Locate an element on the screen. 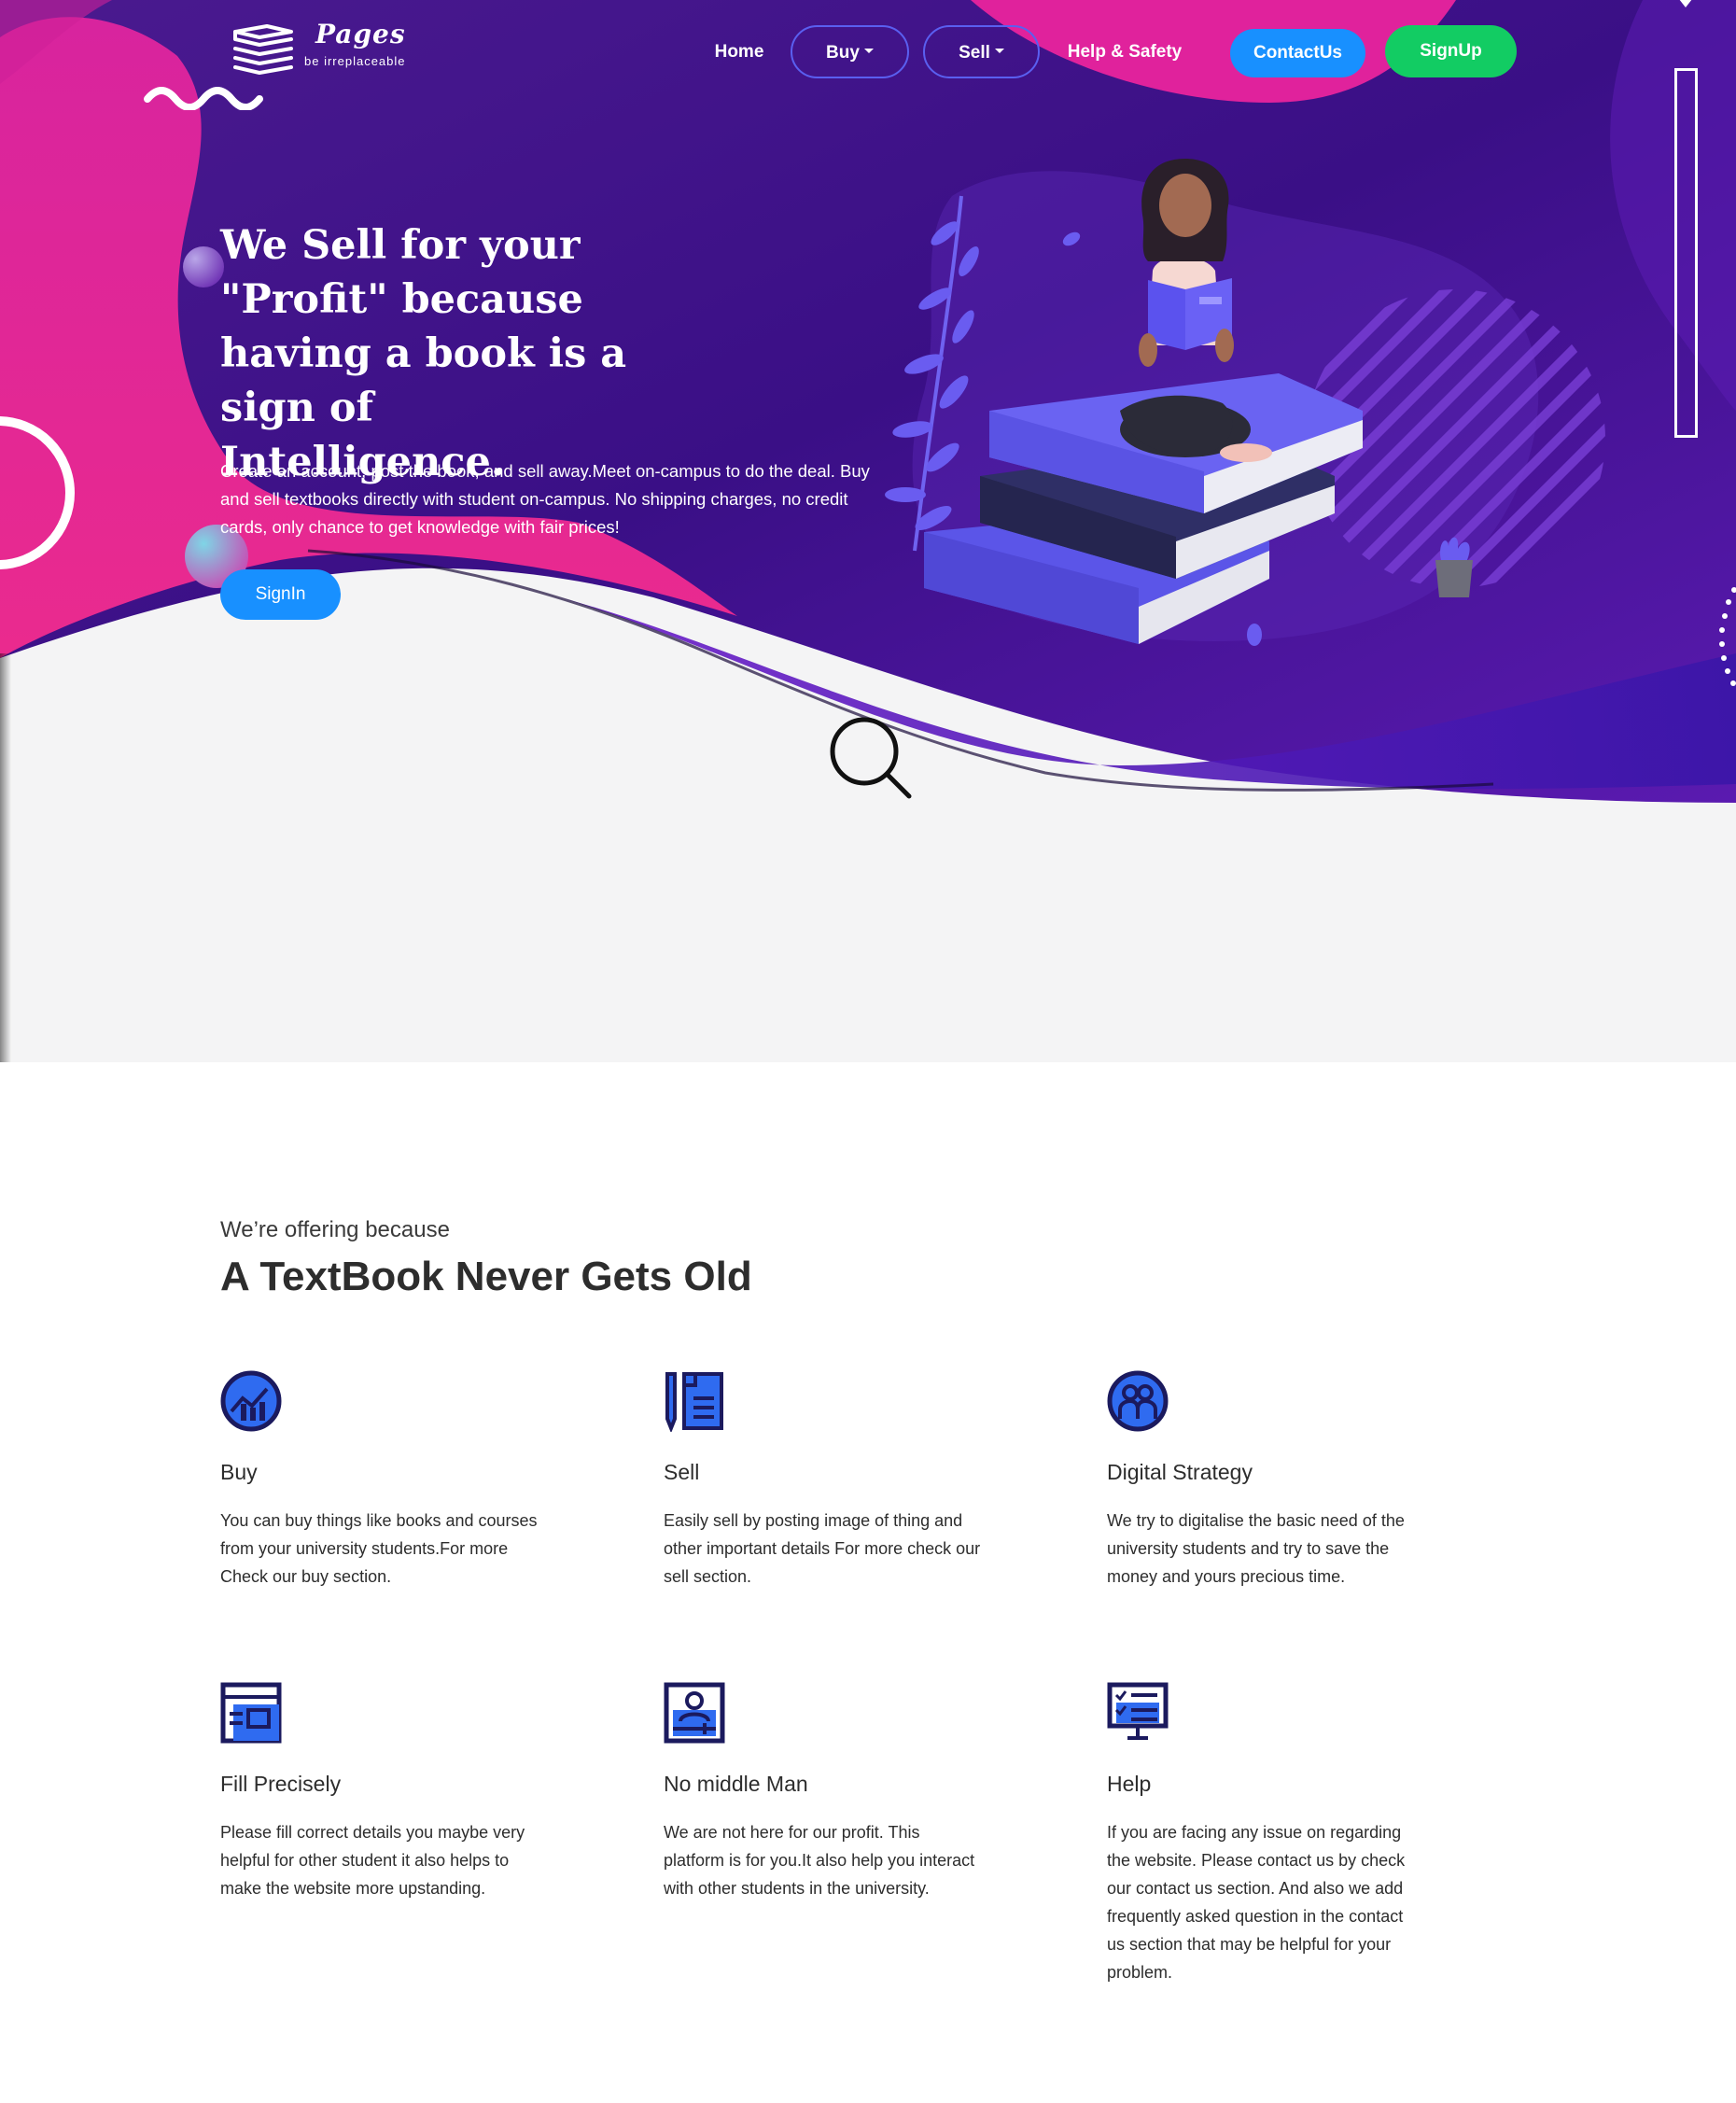 The height and width of the screenshot is (2103, 1736). nav-home-link: Home is located at coordinates (739, 52).